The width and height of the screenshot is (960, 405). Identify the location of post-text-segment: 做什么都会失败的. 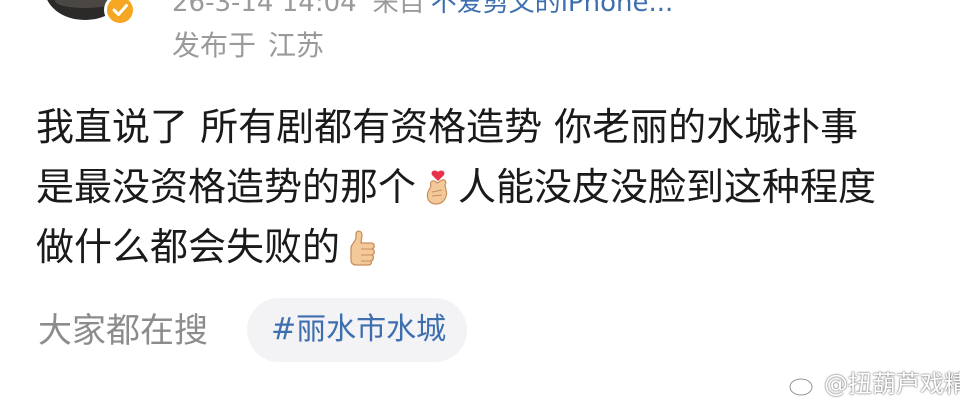
(188, 247).